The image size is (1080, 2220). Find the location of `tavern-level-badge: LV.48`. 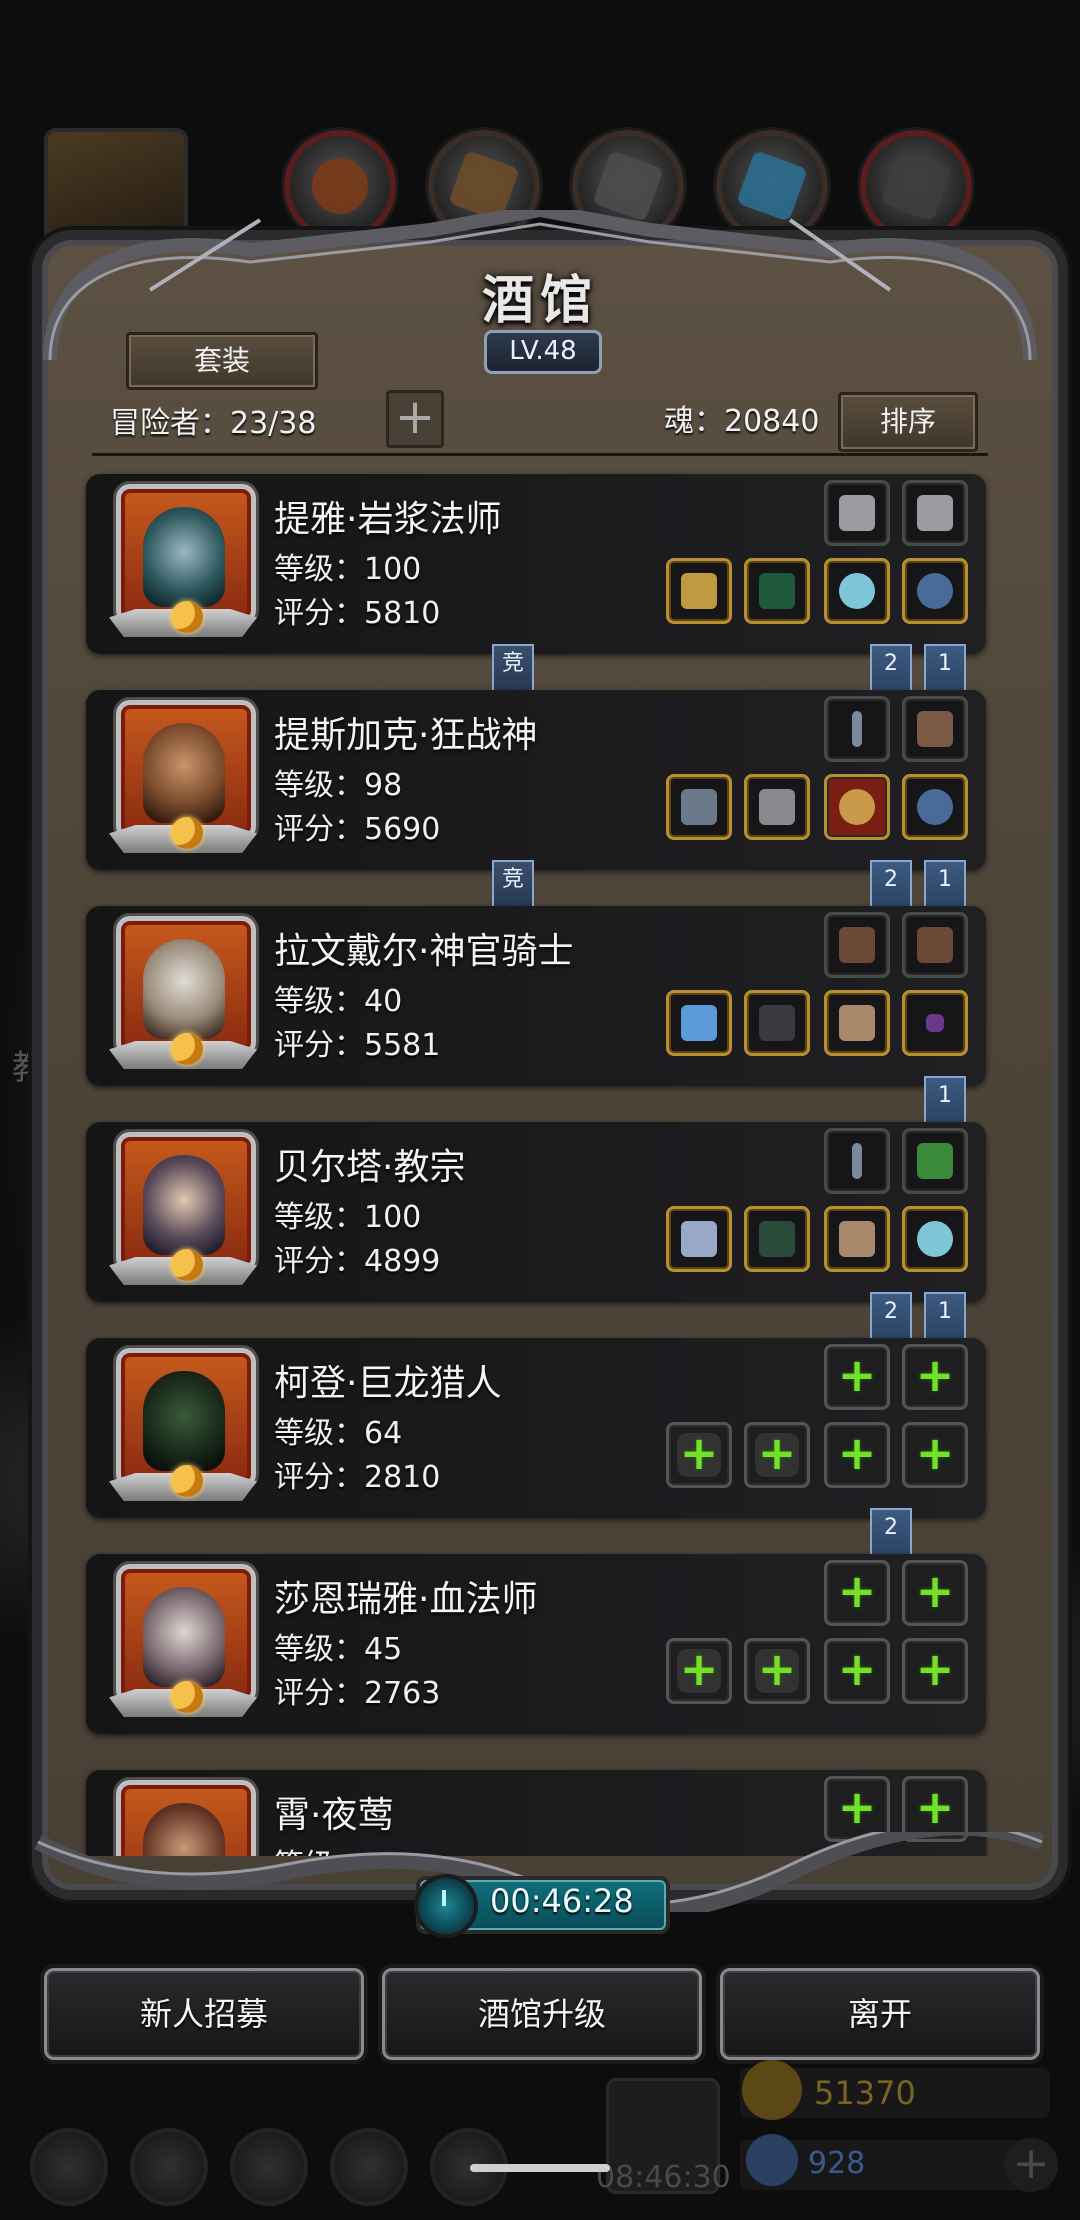

tavern-level-badge: LV.48 is located at coordinates (543, 352).